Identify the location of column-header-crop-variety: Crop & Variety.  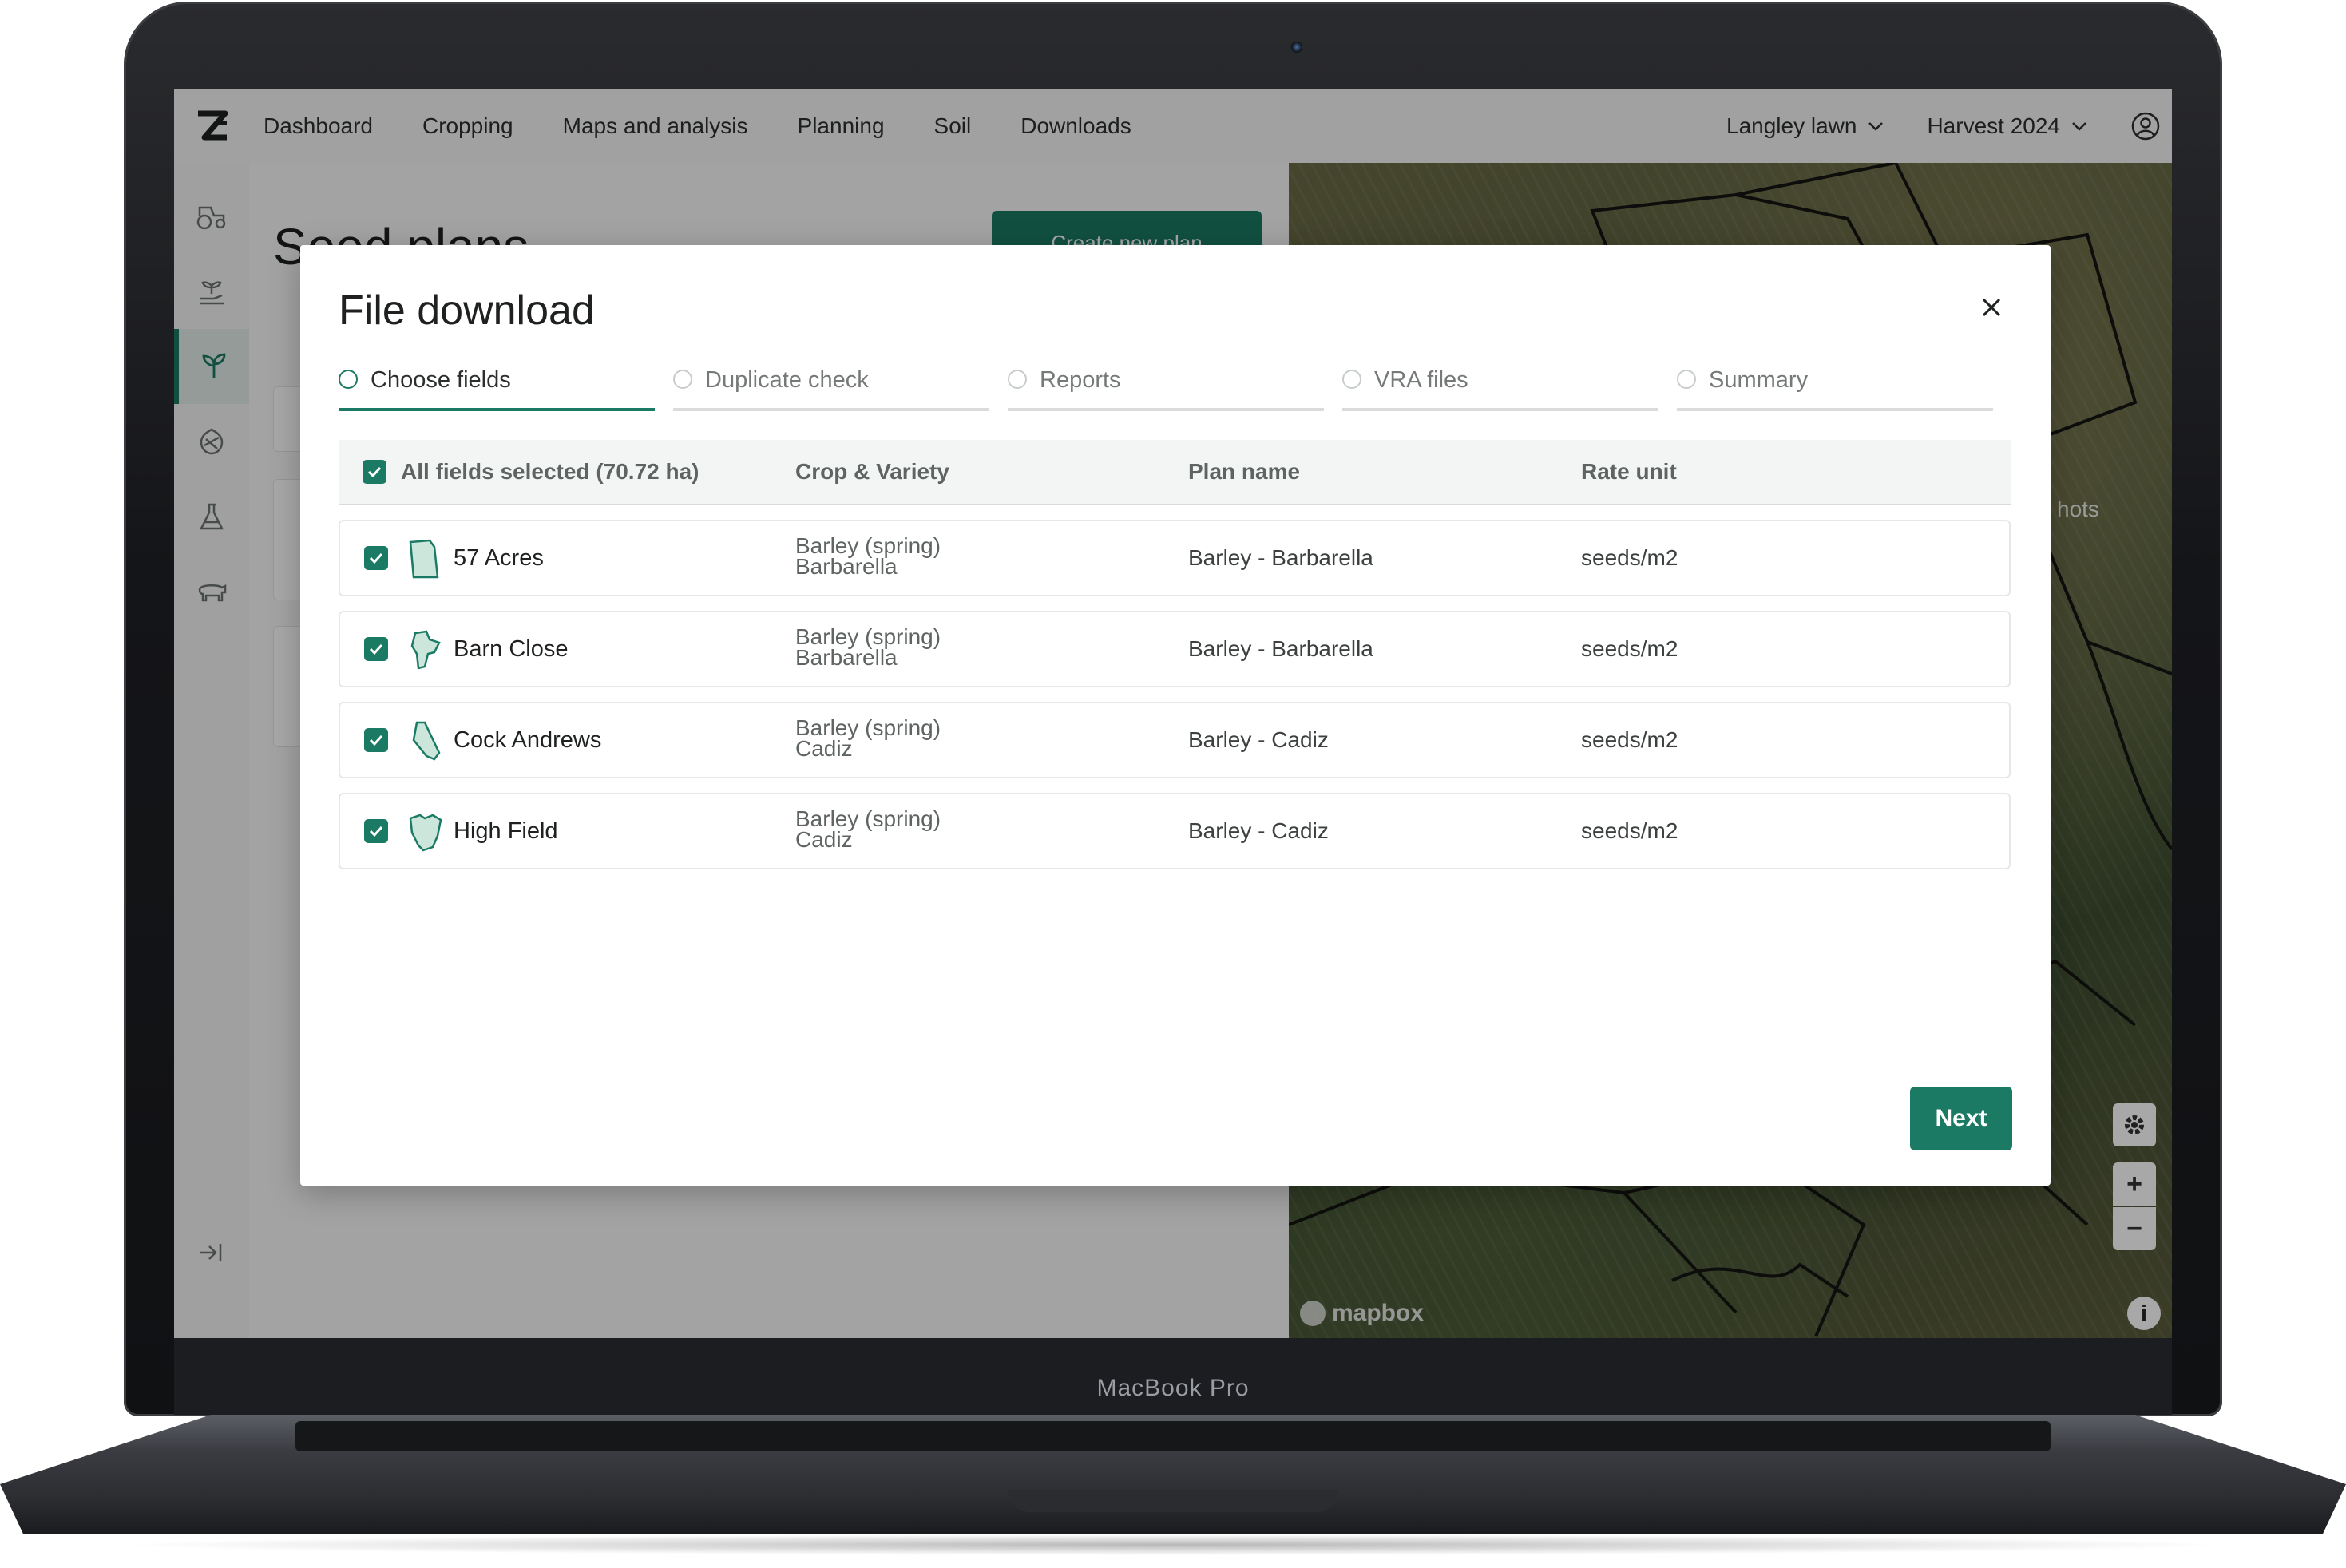
(872, 472).